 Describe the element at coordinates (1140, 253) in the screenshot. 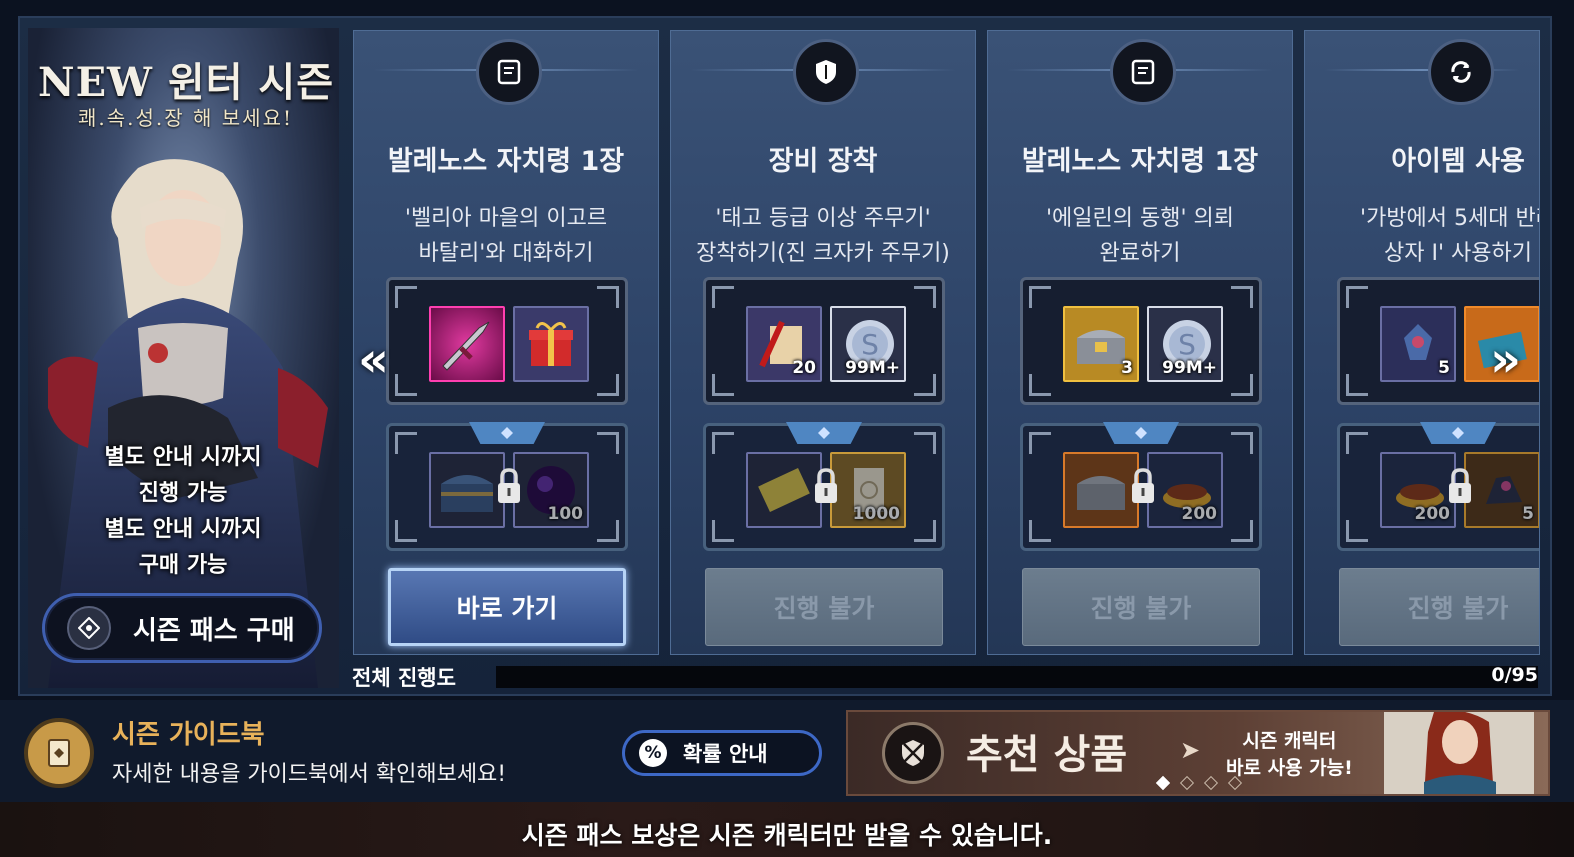

I see `mission-description-line: 완료하기` at that location.